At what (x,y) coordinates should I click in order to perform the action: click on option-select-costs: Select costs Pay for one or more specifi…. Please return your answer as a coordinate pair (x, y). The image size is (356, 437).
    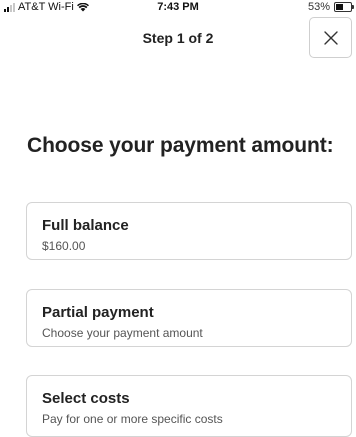
    Looking at the image, I should click on (189, 406).